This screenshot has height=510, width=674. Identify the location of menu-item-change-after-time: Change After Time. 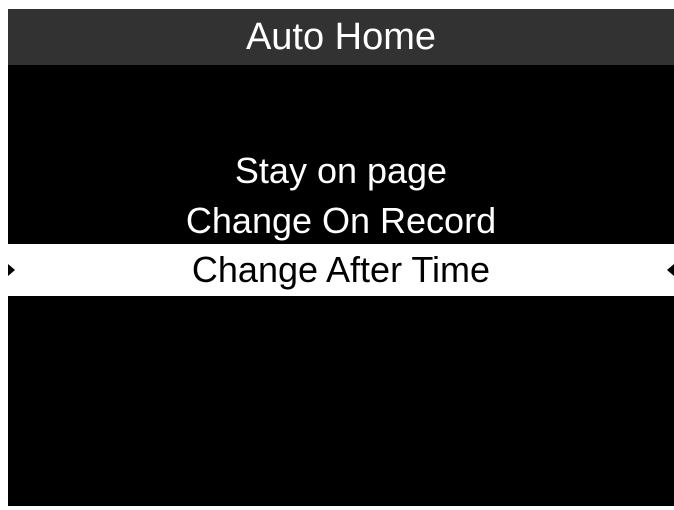
(341, 270).